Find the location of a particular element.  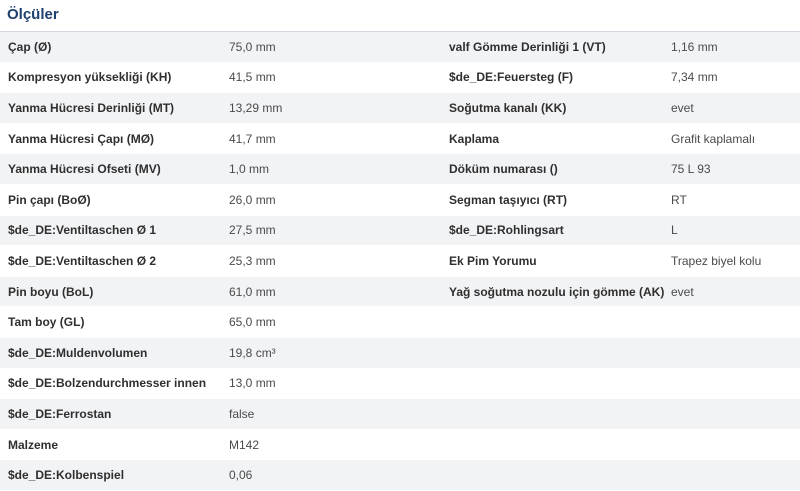

spec-label: $de_DE:Muldenvolumen is located at coordinates (78, 352).